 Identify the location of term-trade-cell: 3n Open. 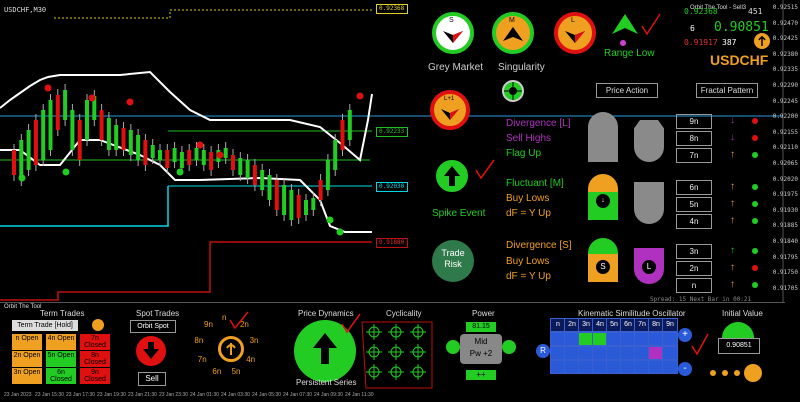
(27, 376).